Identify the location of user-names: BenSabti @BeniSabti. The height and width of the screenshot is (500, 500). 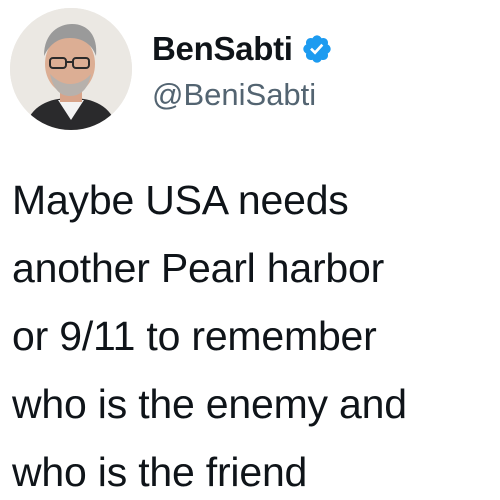
(242, 71).